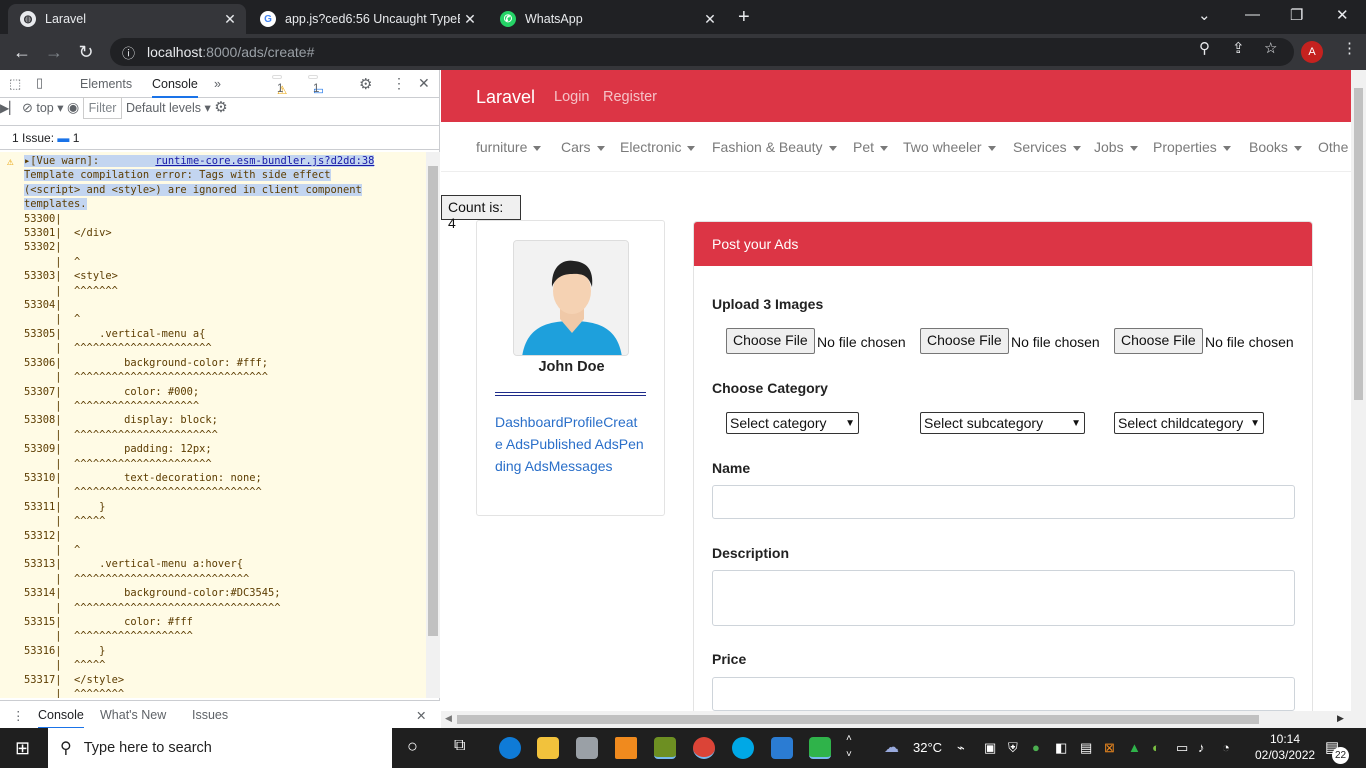 This screenshot has width=1366, height=768. I want to click on tray-icon-4: ▤, so click(1086, 748).